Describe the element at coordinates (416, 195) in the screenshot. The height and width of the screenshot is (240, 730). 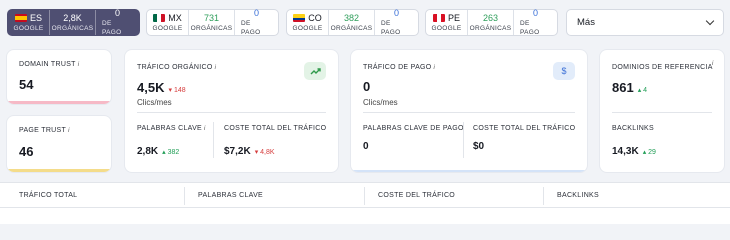
I see `tab-traffic-cost: COSTE DEL TRÁFICO` at that location.